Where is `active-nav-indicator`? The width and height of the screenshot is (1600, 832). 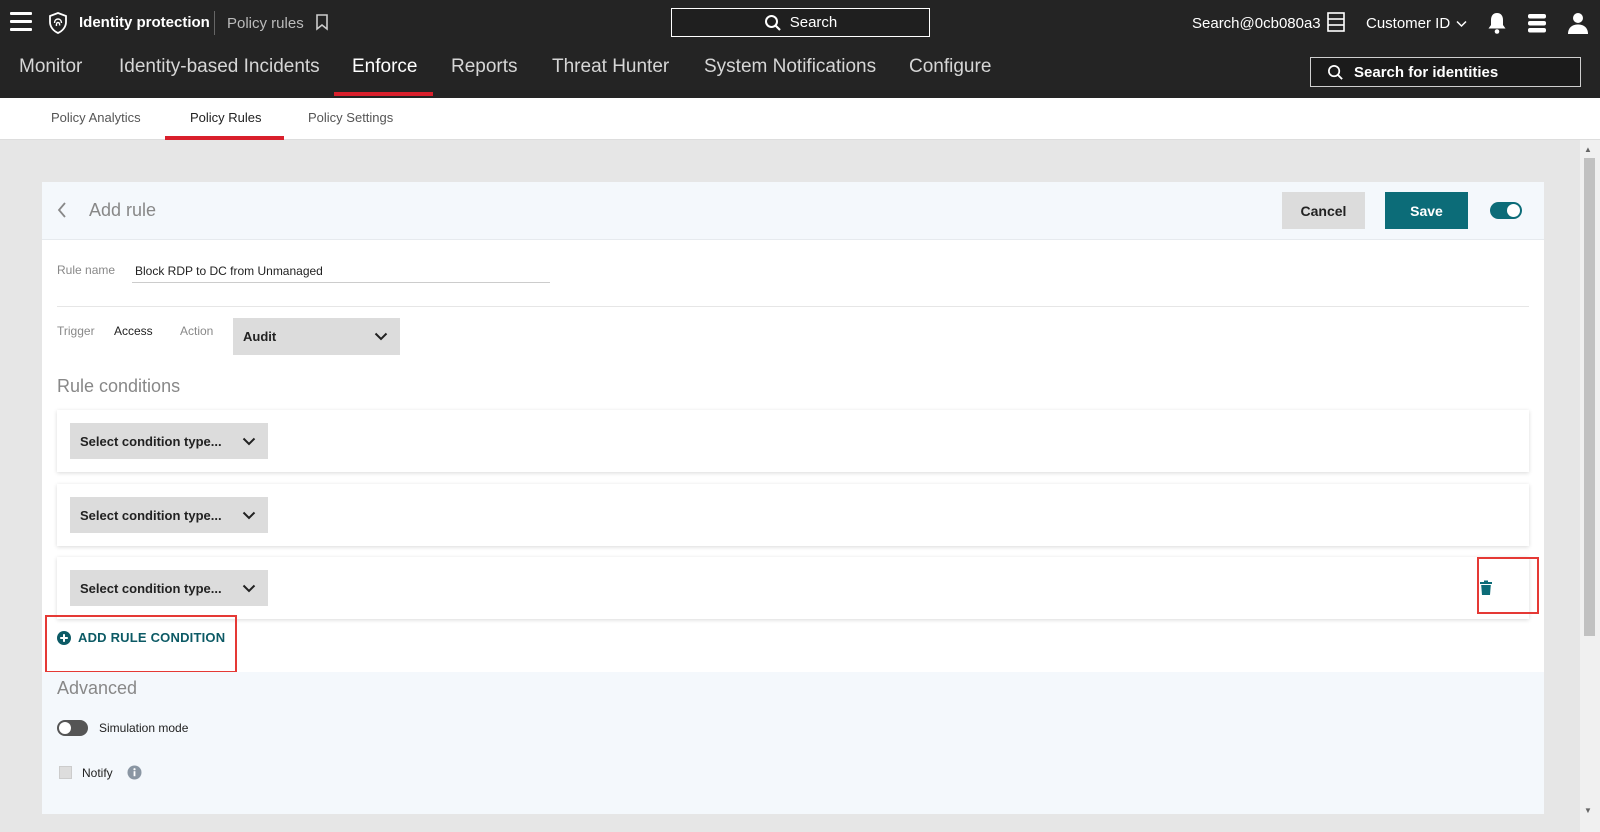
active-nav-indicator is located at coordinates (383, 94).